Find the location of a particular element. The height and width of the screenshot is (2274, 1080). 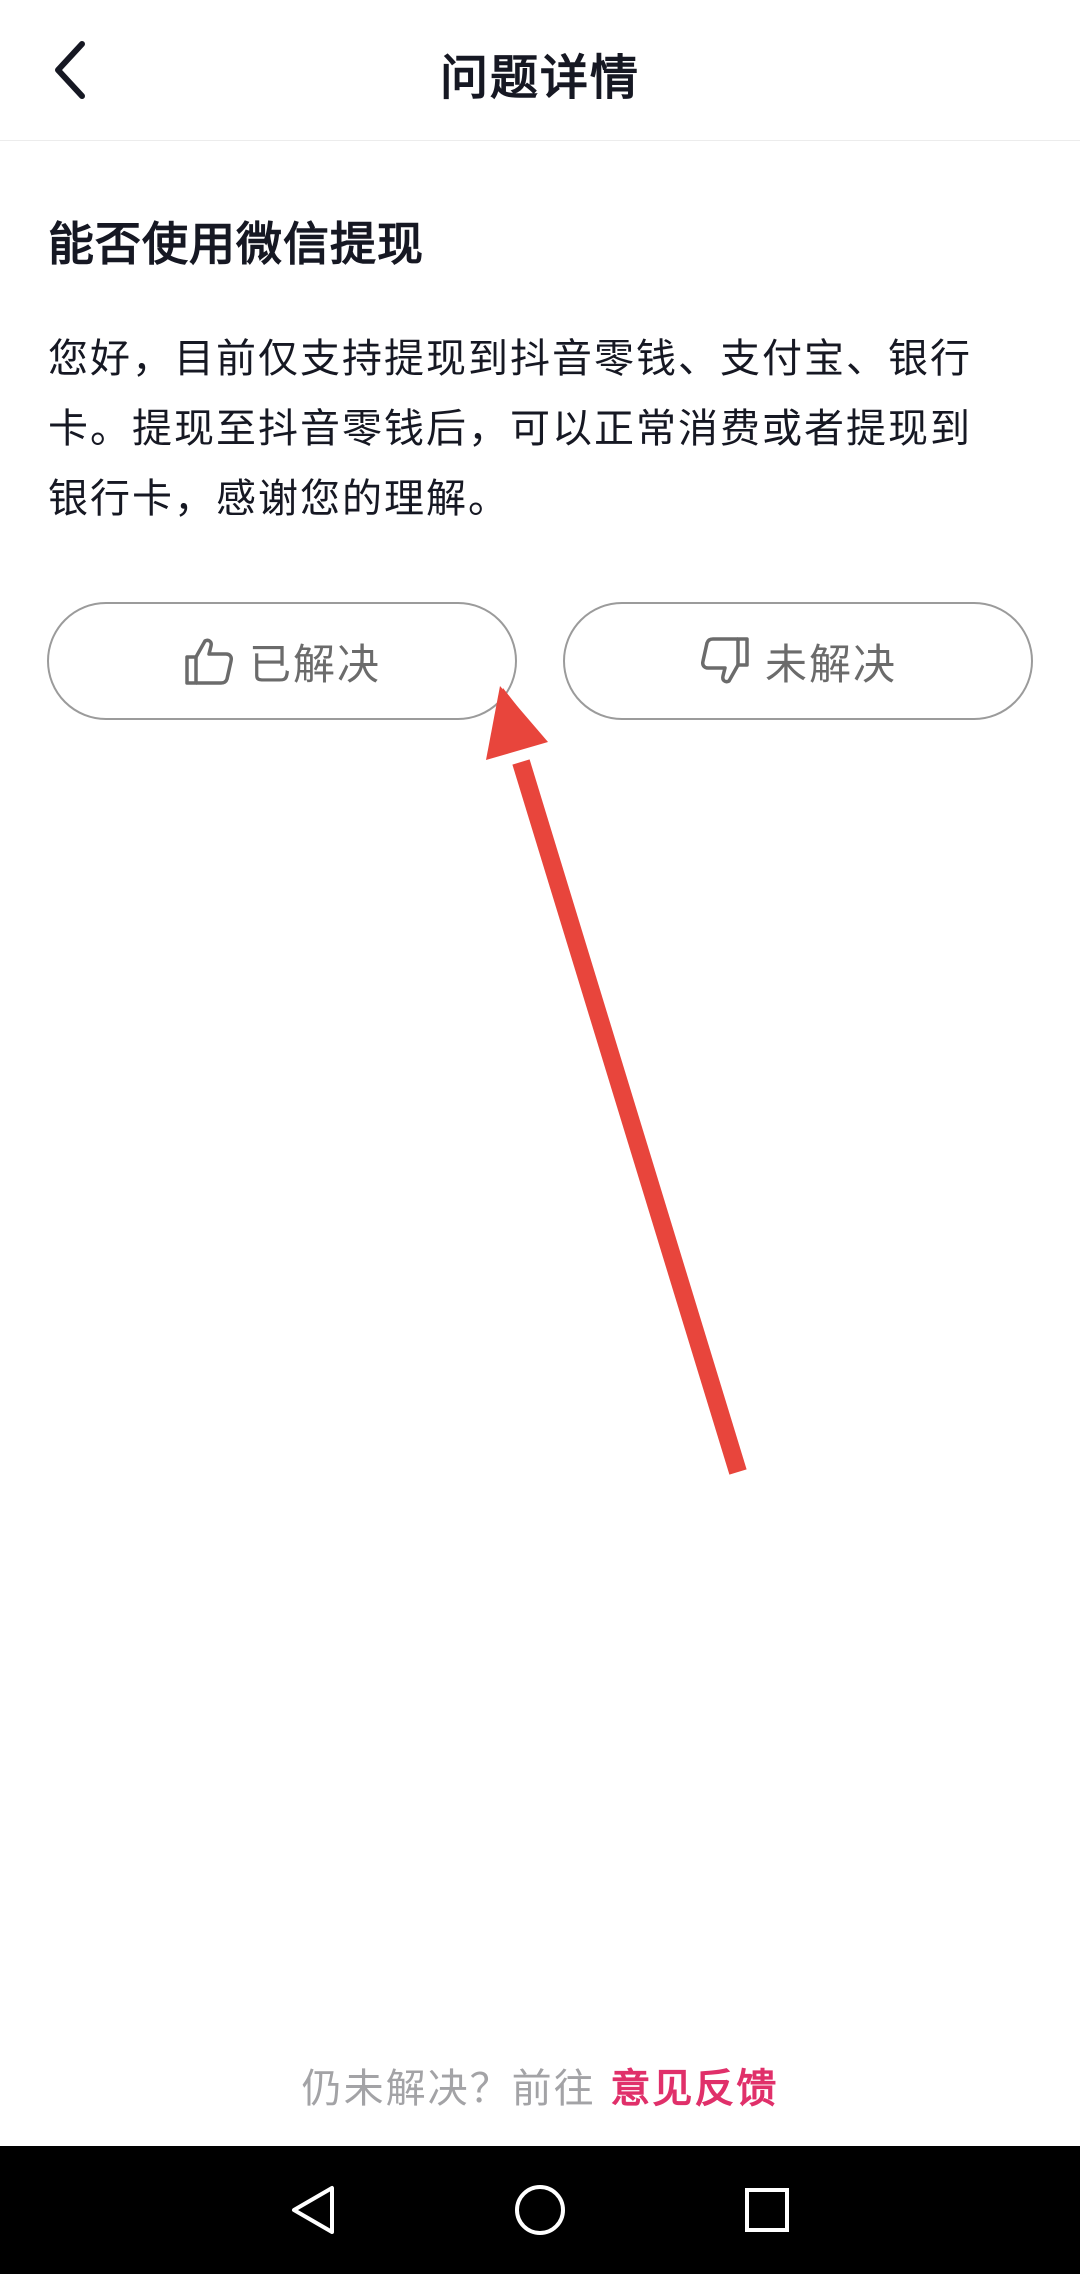

nav-back-button is located at coordinates (313, 2210).